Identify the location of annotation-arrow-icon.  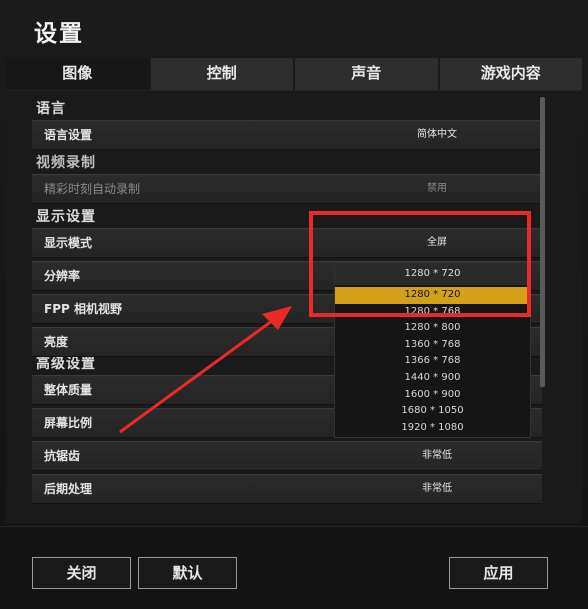
(205, 370).